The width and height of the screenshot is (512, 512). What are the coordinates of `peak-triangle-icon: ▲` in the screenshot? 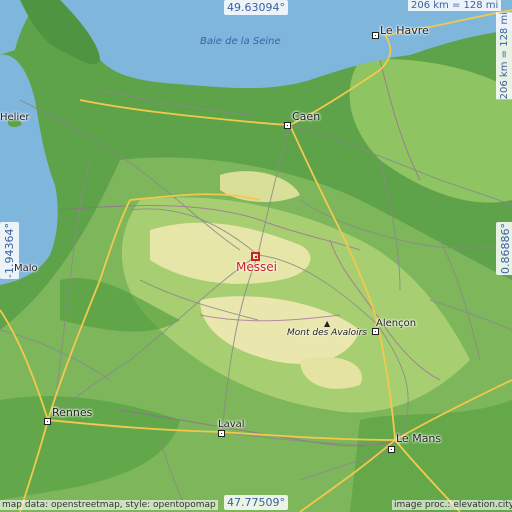 It's located at (327, 323).